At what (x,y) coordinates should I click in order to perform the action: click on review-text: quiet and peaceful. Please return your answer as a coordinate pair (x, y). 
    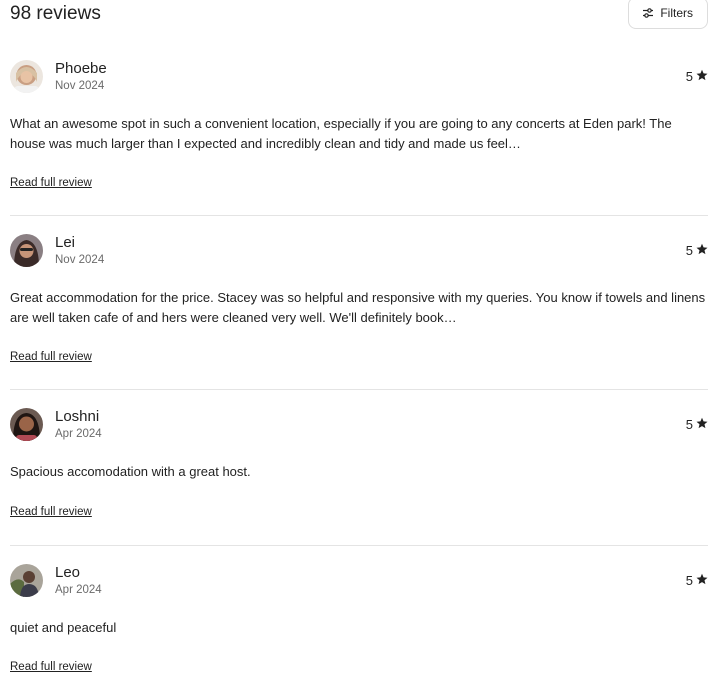
    Looking at the image, I should click on (63, 627).